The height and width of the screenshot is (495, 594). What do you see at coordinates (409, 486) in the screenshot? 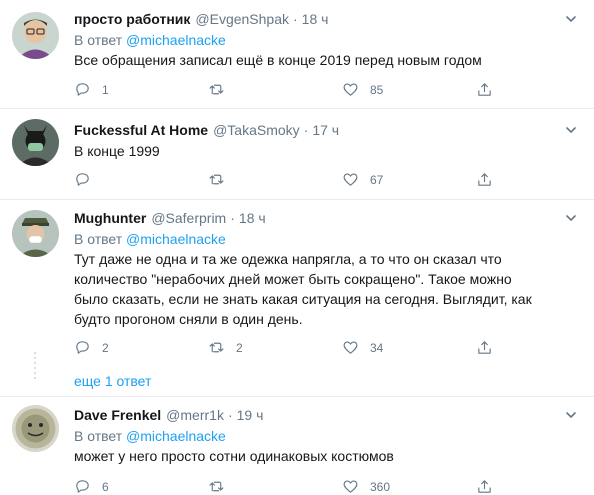
I see `like-button: 360` at bounding box center [409, 486].